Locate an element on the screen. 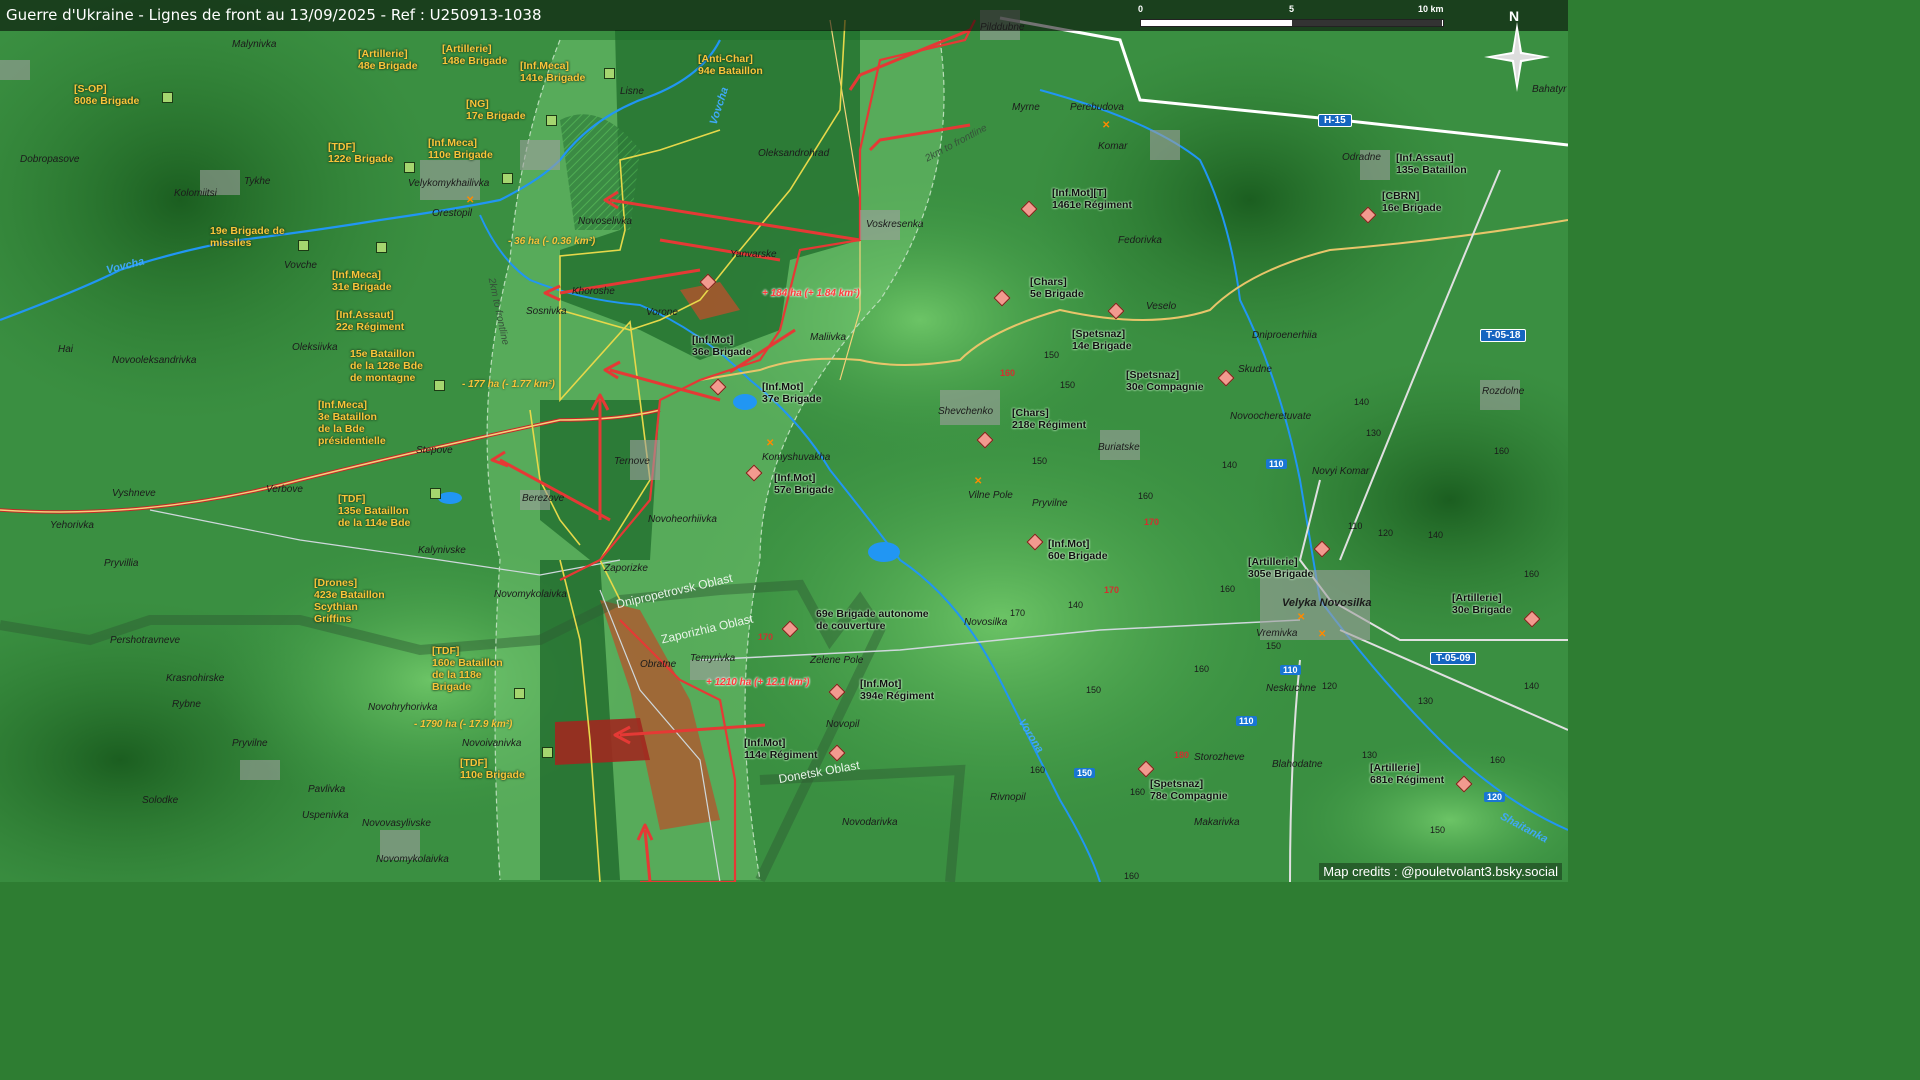 This screenshot has width=1920, height=1080. town-label: Buriatske is located at coordinates (1119, 447).